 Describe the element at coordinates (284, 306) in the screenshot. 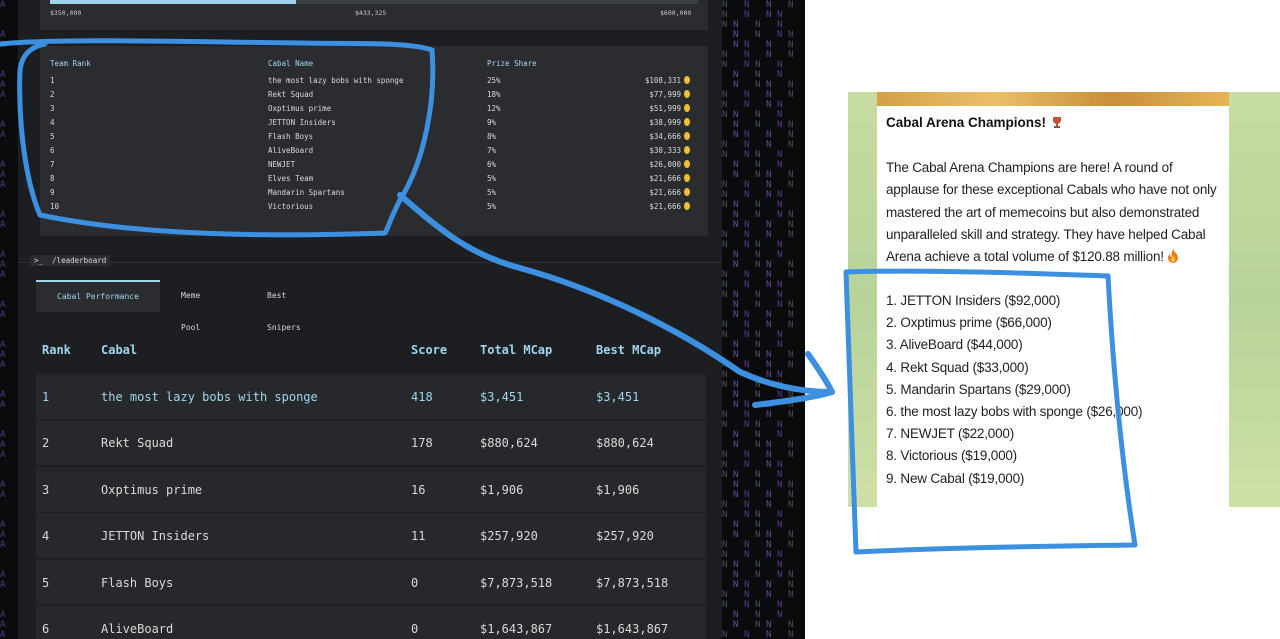

I see `tab-best-snipers: Best Snipers` at that location.